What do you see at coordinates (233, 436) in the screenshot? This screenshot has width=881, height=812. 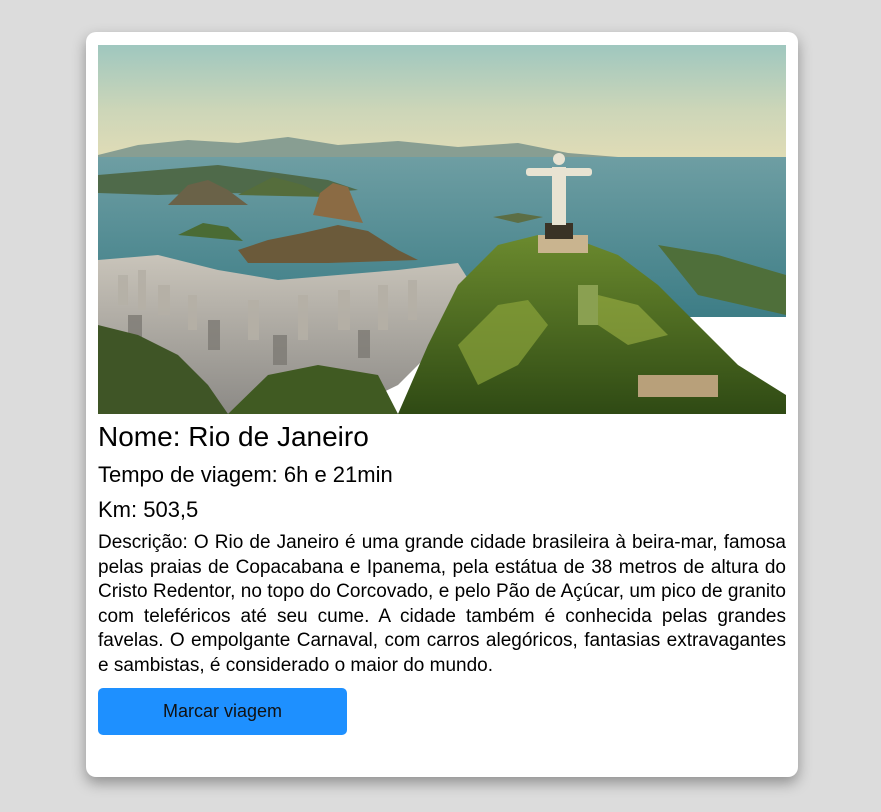 I see `destination-name: Nome: Rio de Janeiro` at bounding box center [233, 436].